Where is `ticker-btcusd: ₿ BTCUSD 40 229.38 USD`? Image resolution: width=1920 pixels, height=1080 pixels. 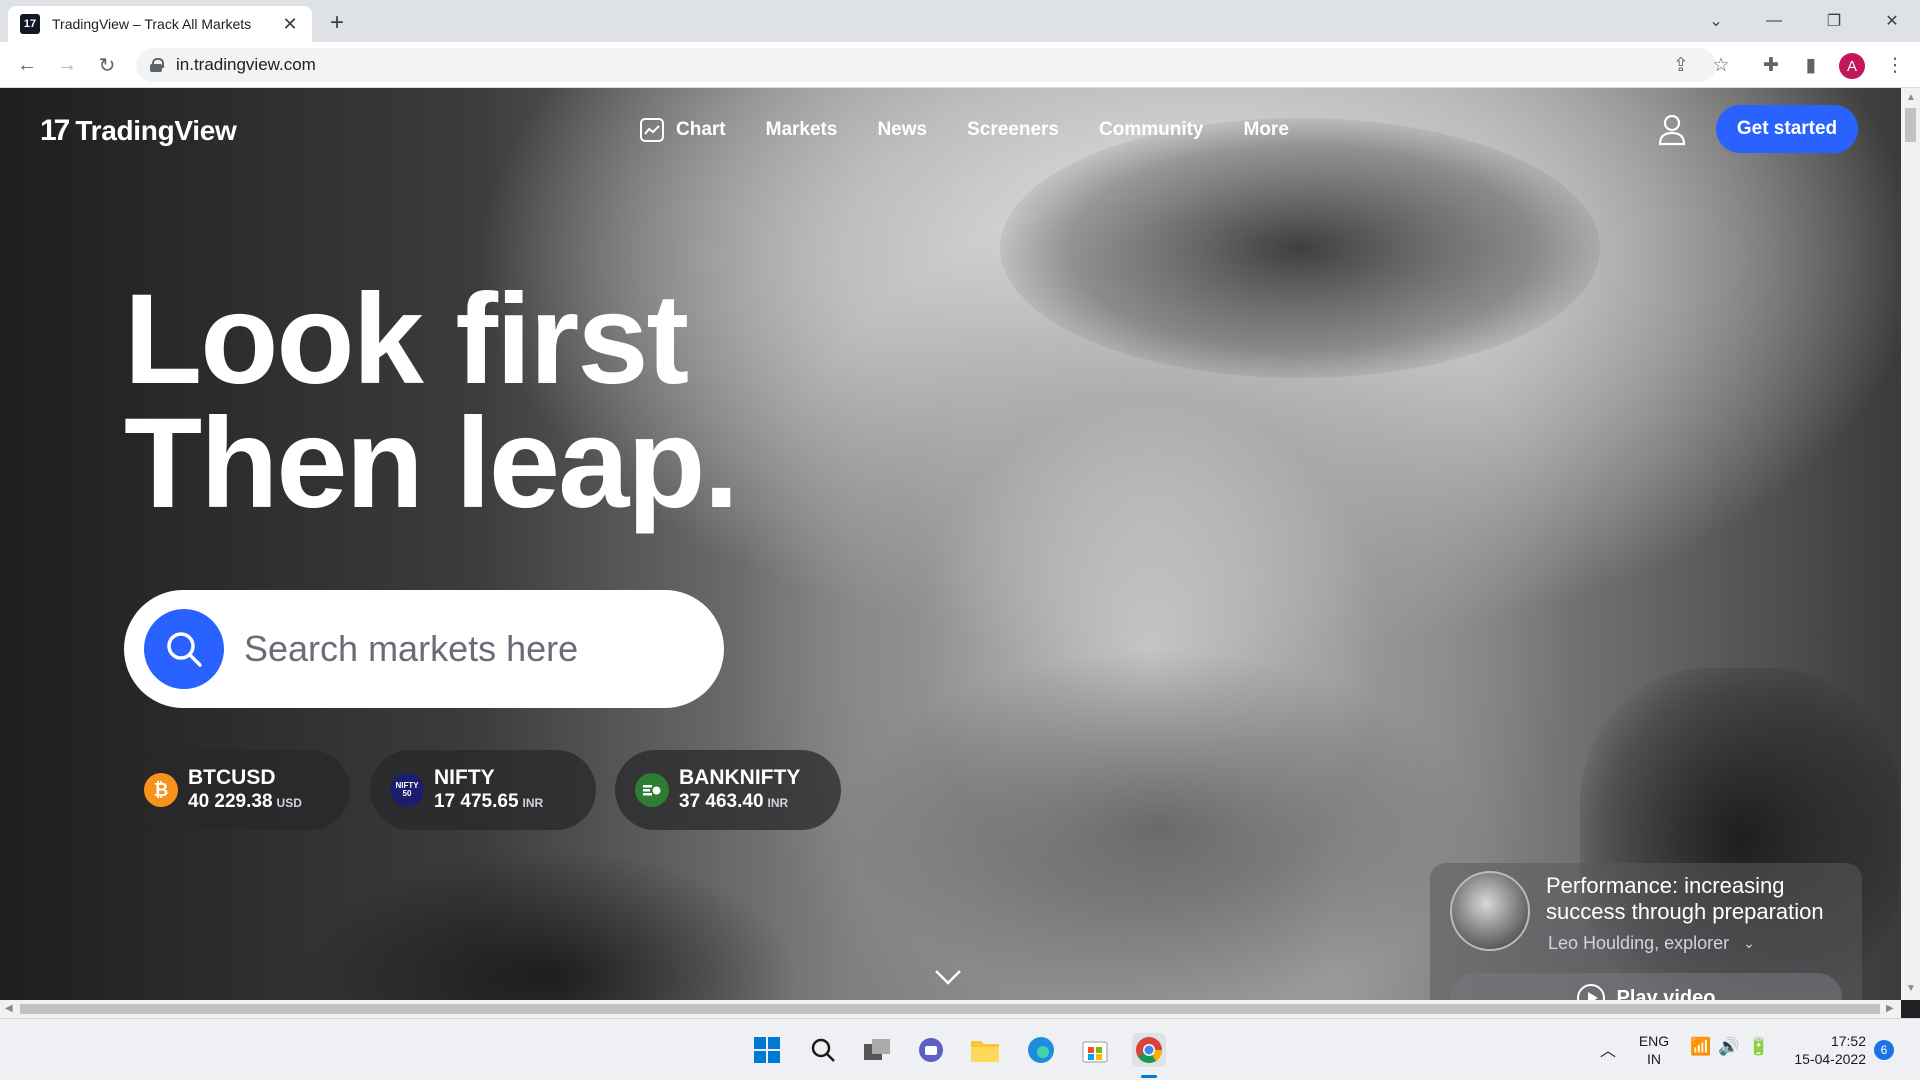
ticker-btcusd: ₿ BTCUSD 40 229.38 USD is located at coordinates (237, 790).